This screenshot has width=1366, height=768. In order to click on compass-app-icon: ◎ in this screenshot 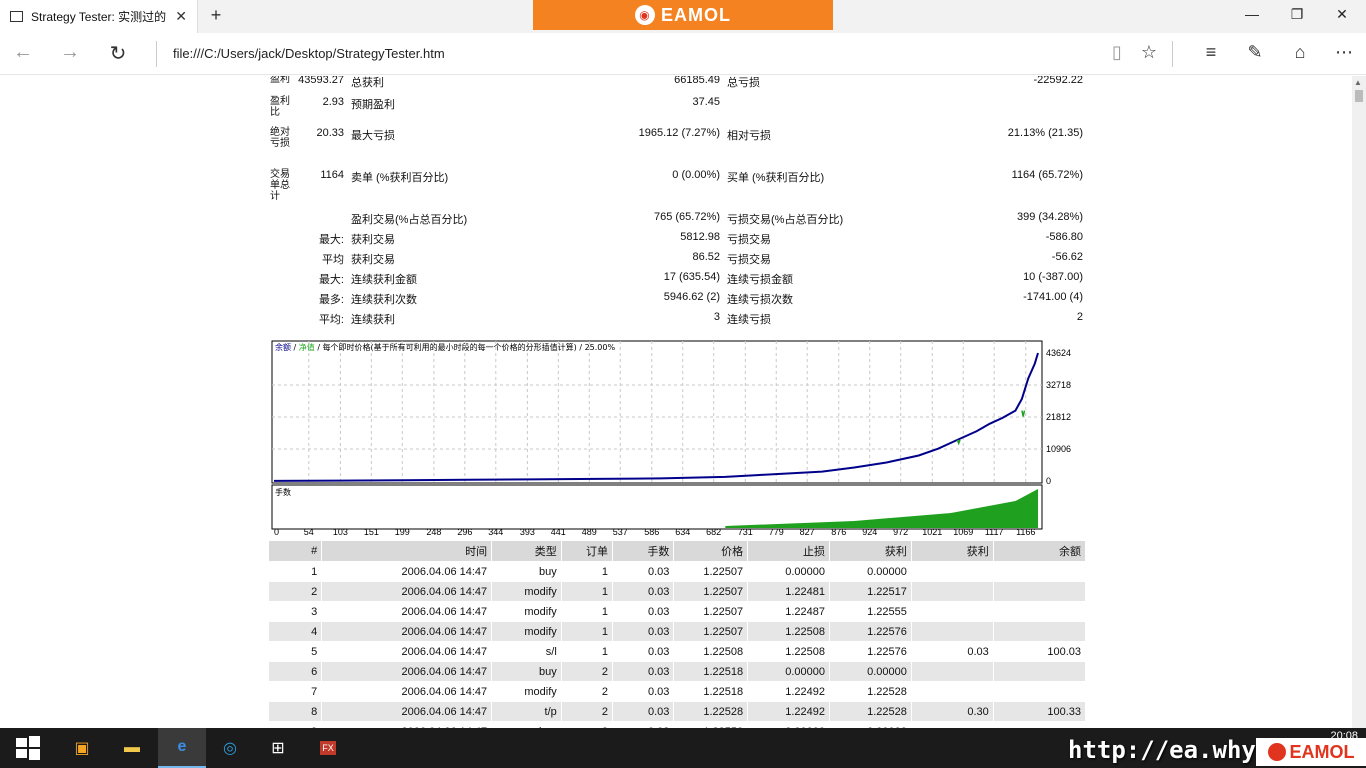, I will do `click(230, 748)`.